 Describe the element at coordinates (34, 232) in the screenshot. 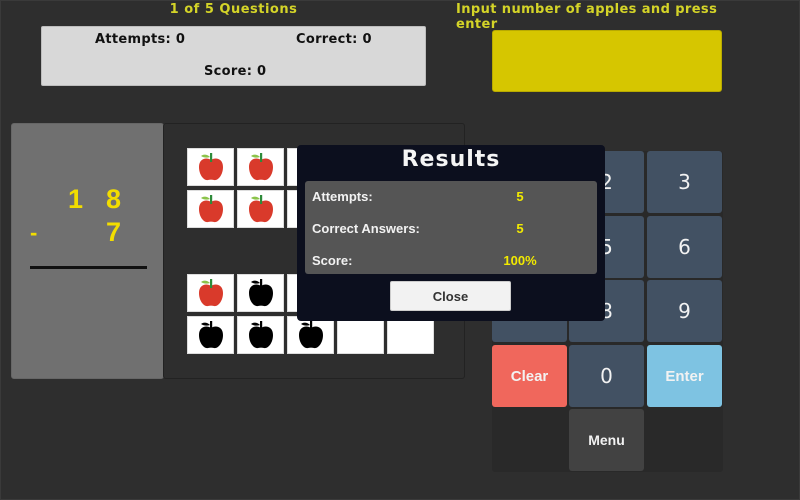

I see `minus-operator: -` at that location.